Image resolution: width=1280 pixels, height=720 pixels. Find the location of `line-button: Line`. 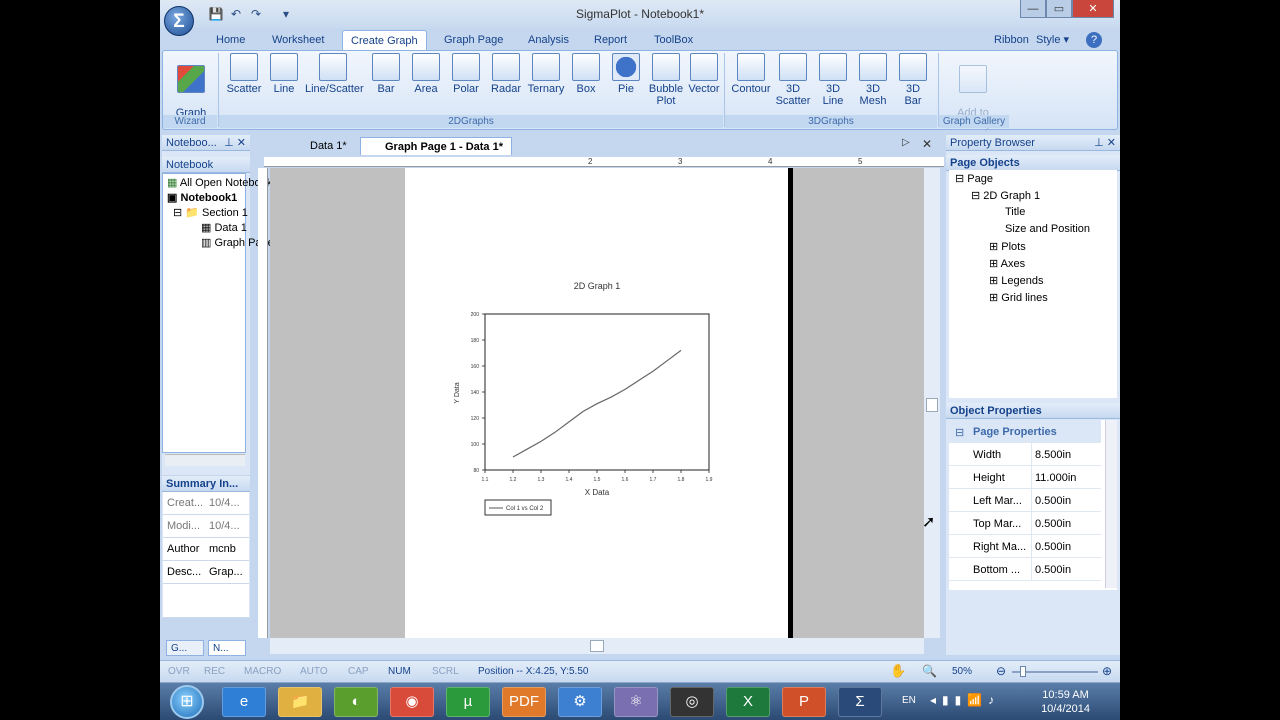

line-button: Line is located at coordinates (284, 74).